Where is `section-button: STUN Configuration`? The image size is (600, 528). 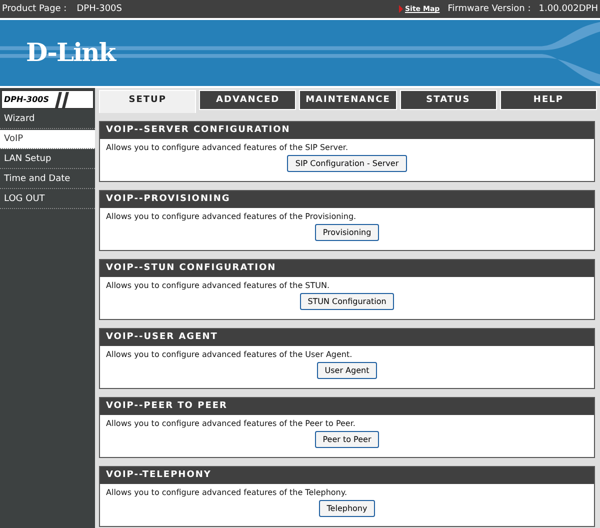
section-button: STUN Configuration is located at coordinates (347, 301).